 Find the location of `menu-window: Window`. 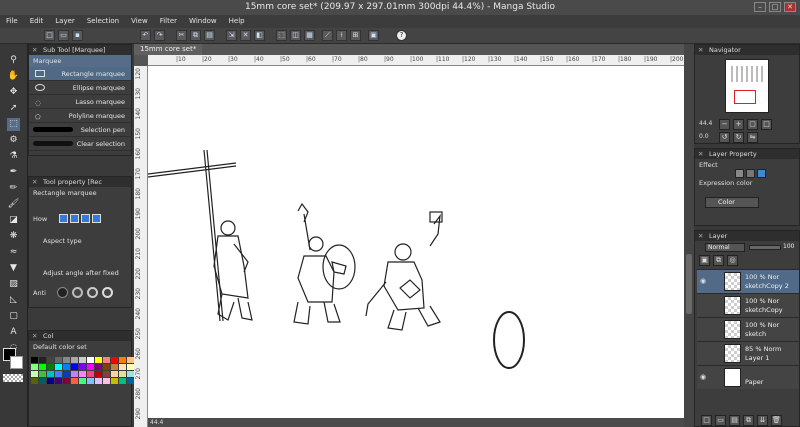

menu-window: Window is located at coordinates (203, 21).